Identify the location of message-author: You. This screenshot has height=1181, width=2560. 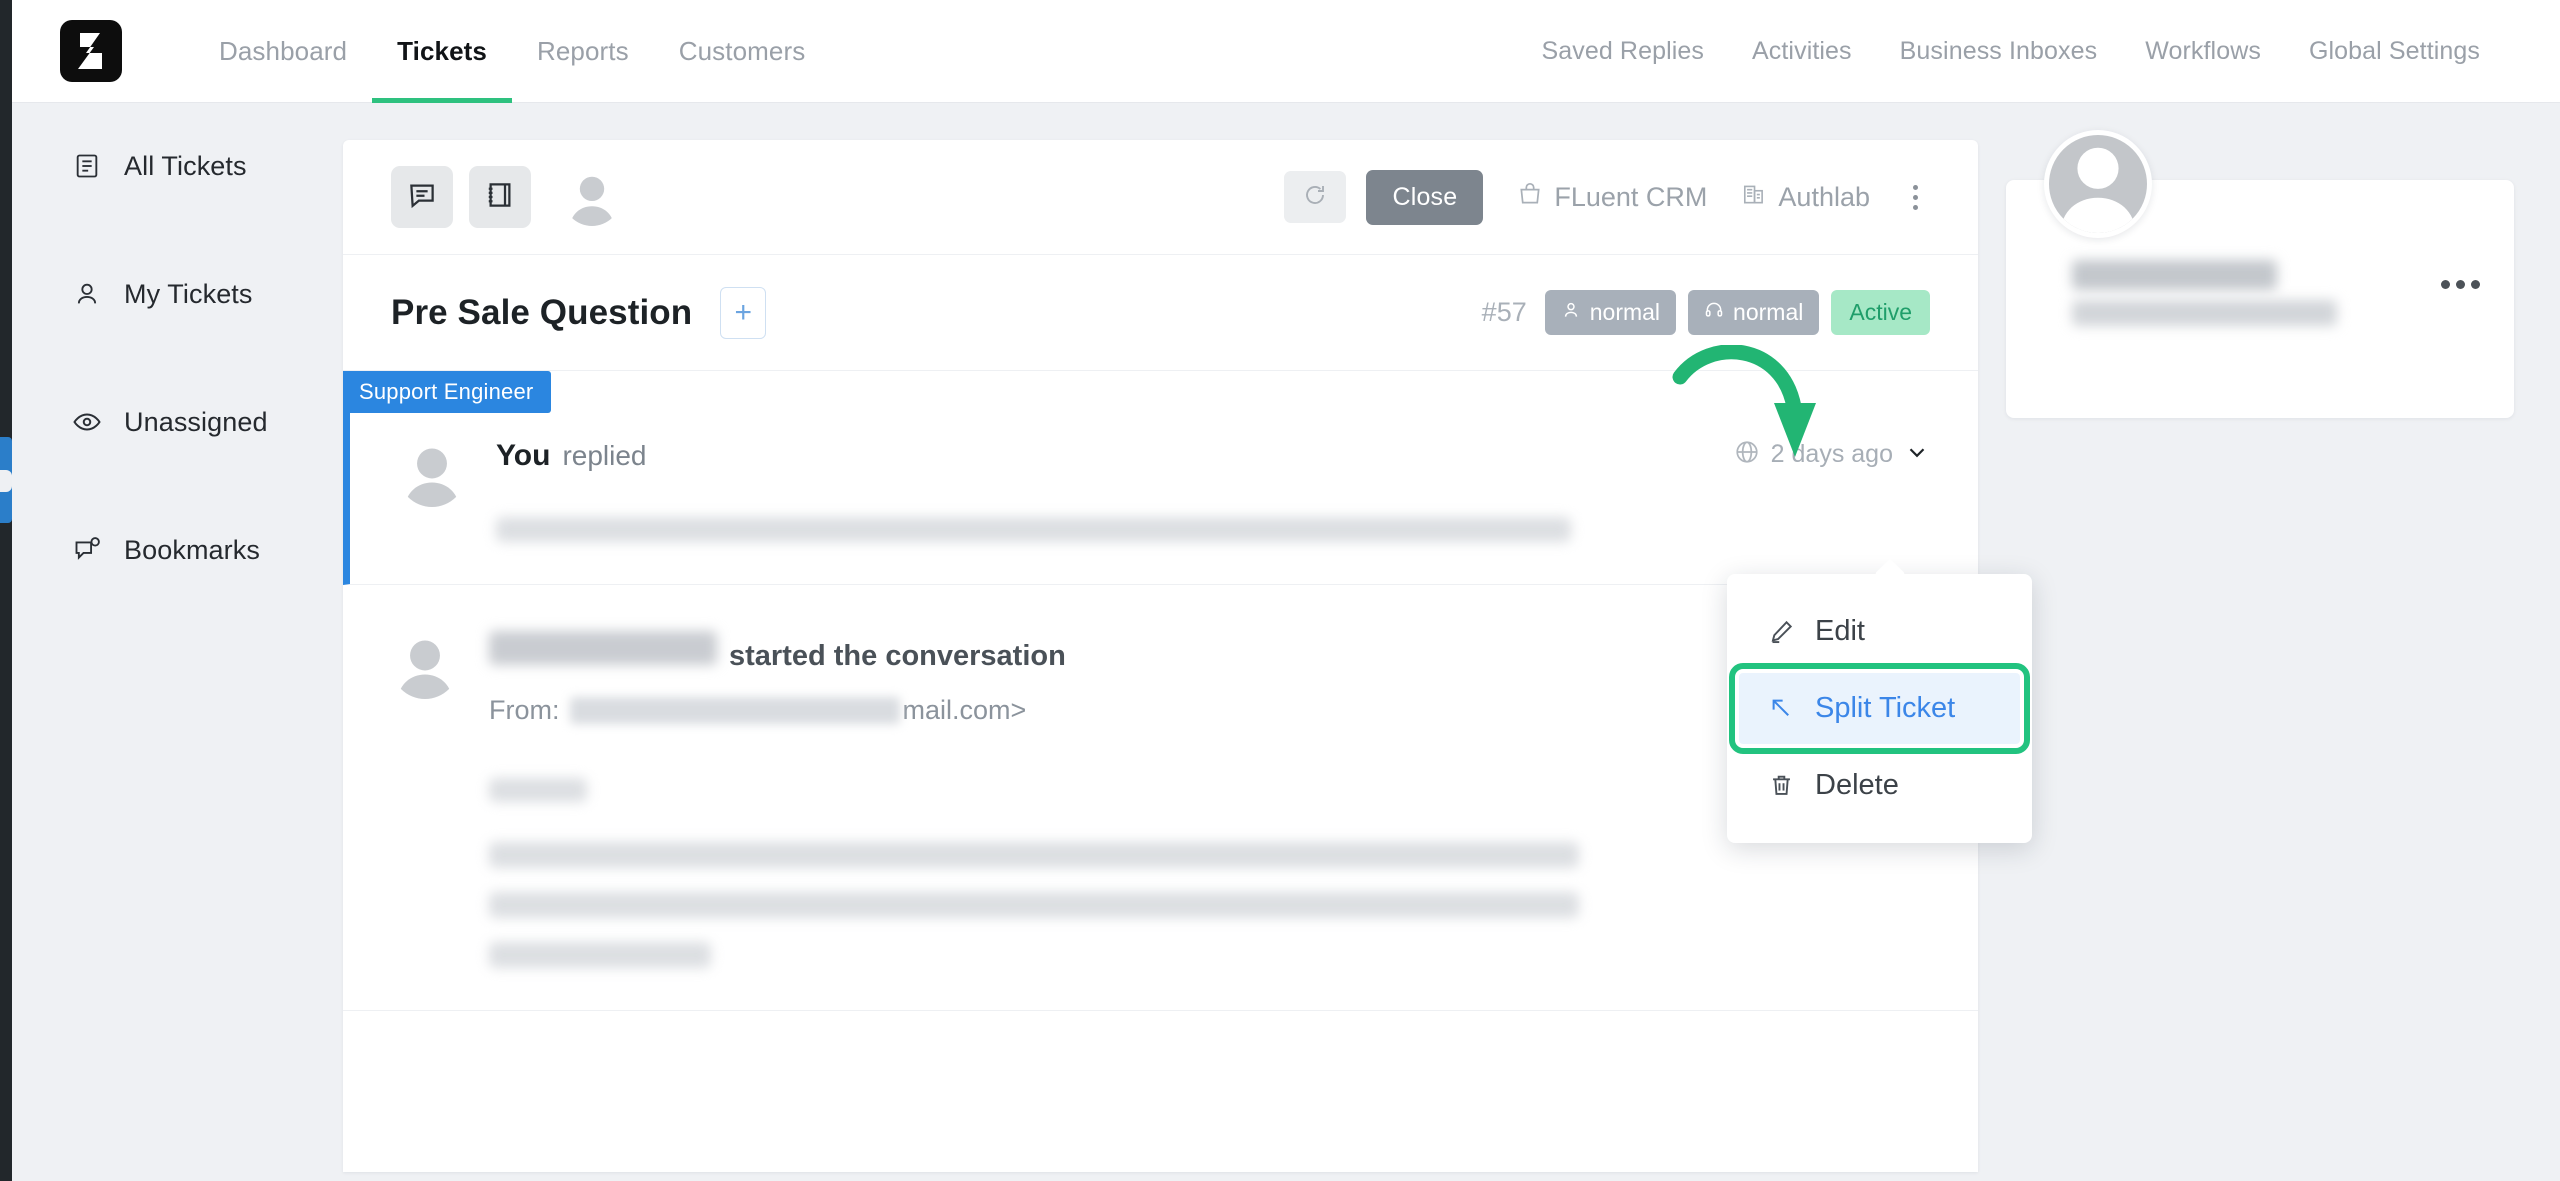
(523, 455).